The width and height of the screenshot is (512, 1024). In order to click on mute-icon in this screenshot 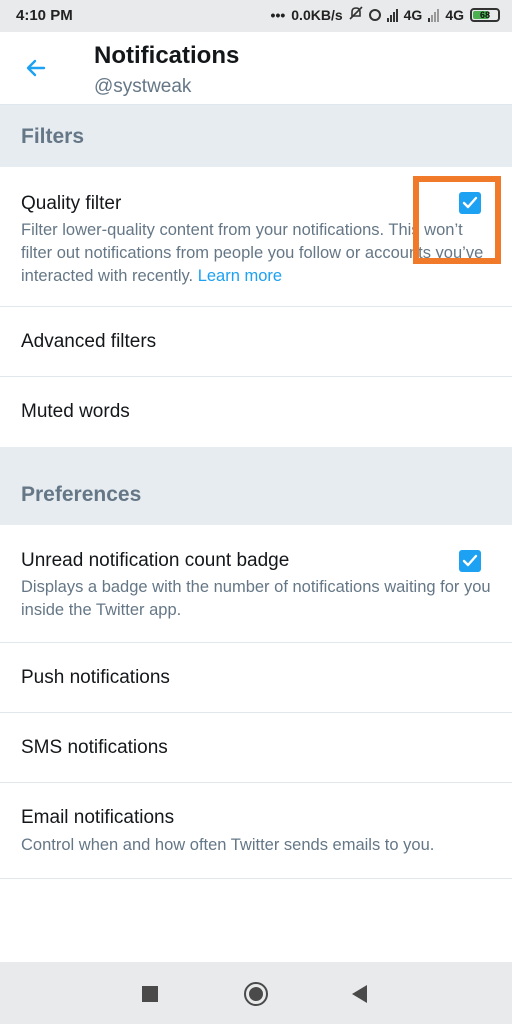, I will do `click(356, 14)`.